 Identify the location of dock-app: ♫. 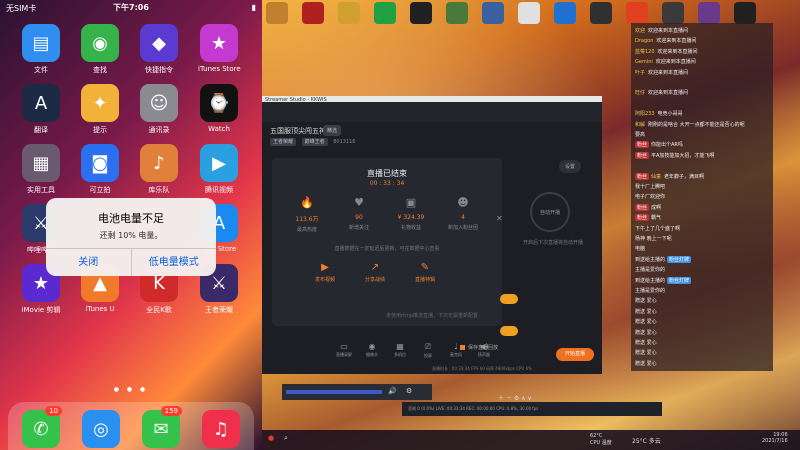
(221, 429).